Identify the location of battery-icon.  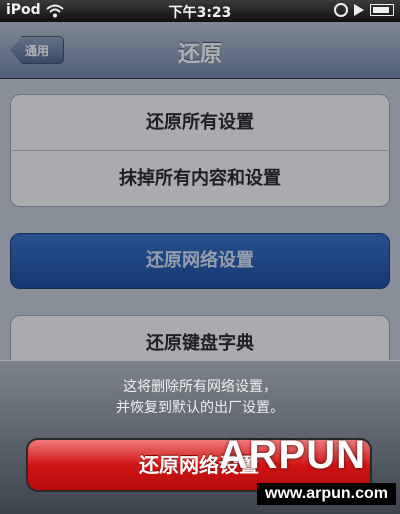
(382, 10).